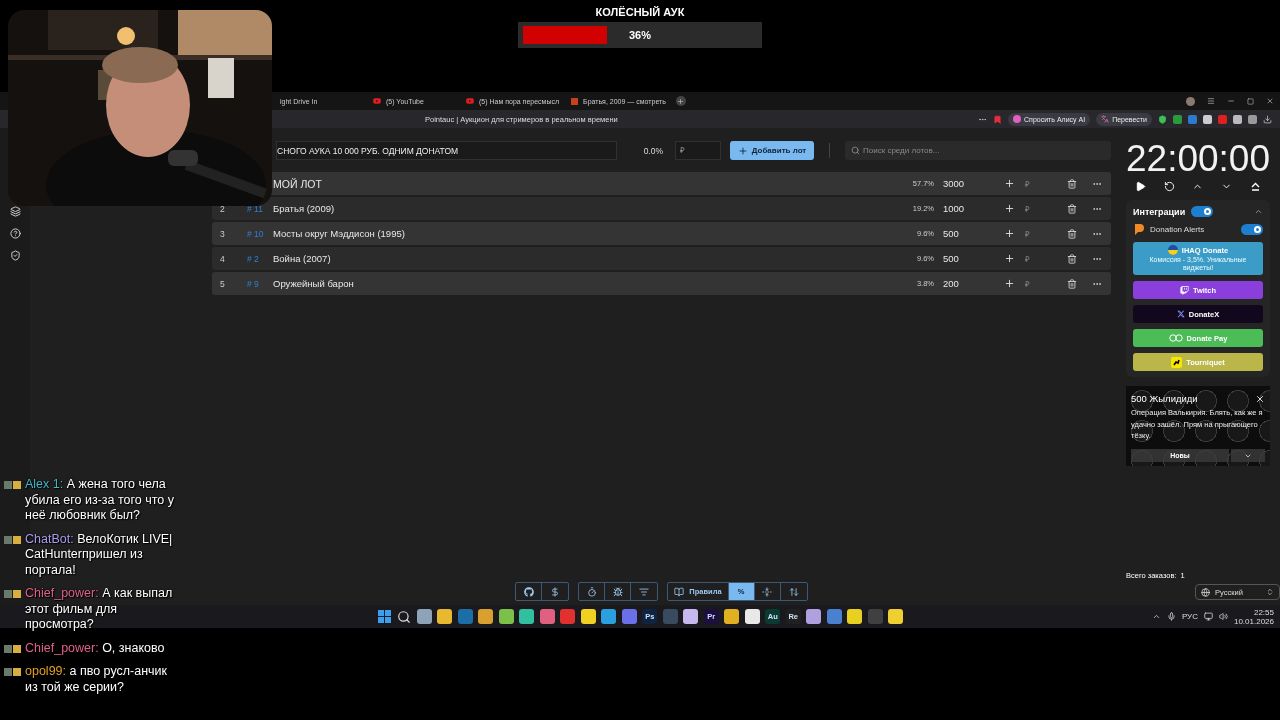 This screenshot has width=1280, height=720. I want to click on profile-avatar, so click(1190, 101).